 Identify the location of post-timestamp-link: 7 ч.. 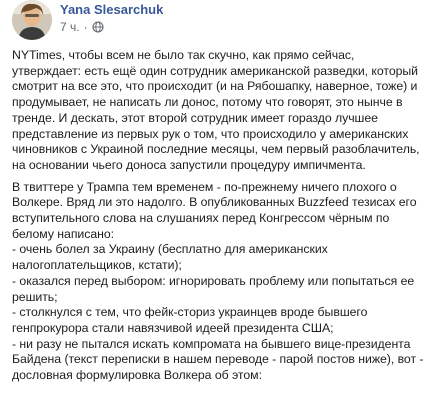
(70, 27).